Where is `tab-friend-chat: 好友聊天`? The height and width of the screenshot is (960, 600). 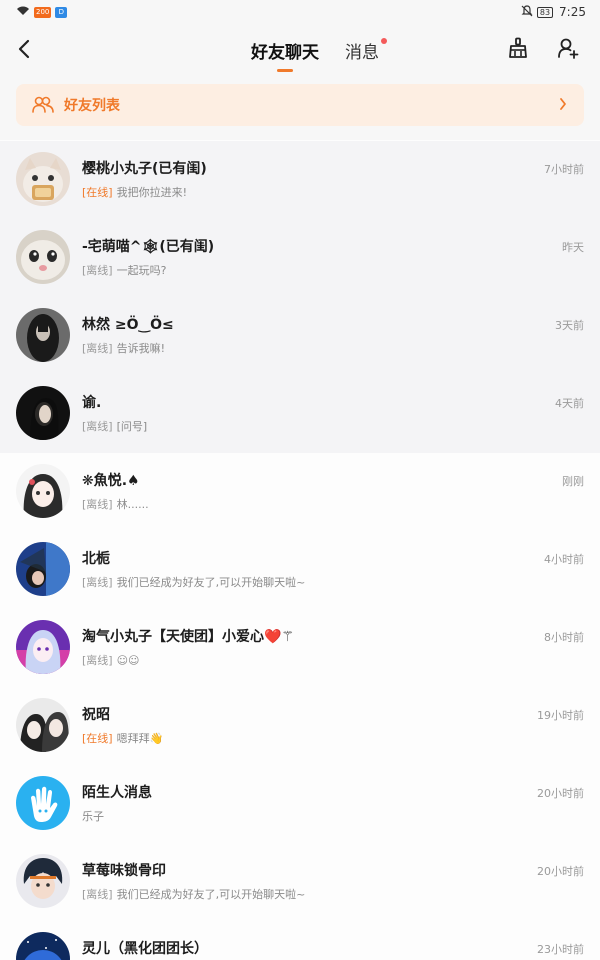 tab-friend-chat: 好友聊天 is located at coordinates (285, 49).